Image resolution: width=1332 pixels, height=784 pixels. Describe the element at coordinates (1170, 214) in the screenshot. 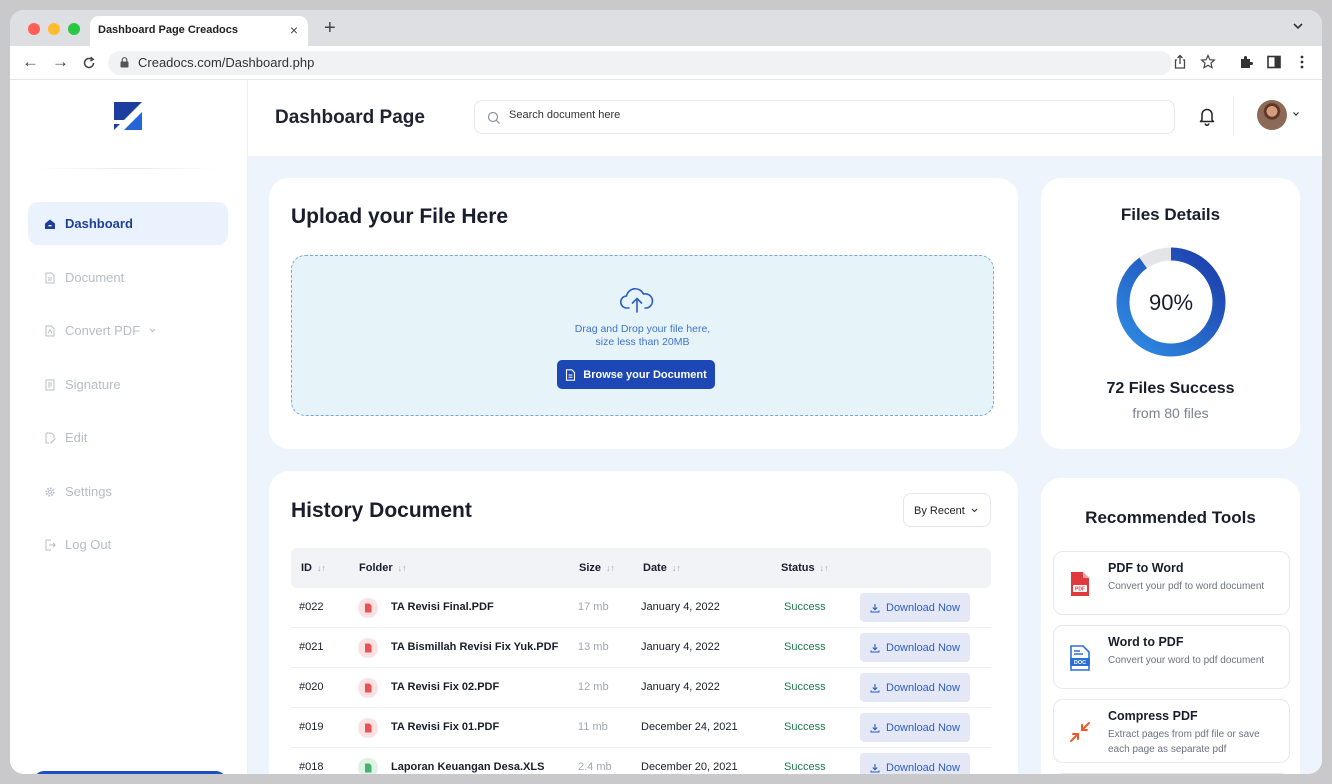

I see `files-details-title: Files Details` at that location.